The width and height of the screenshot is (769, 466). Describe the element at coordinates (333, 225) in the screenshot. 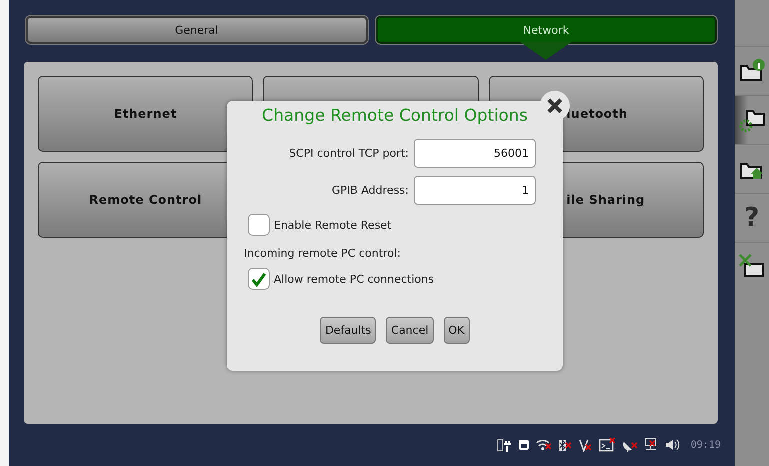

I see `checkbox-label: Enable Remote Reset` at that location.